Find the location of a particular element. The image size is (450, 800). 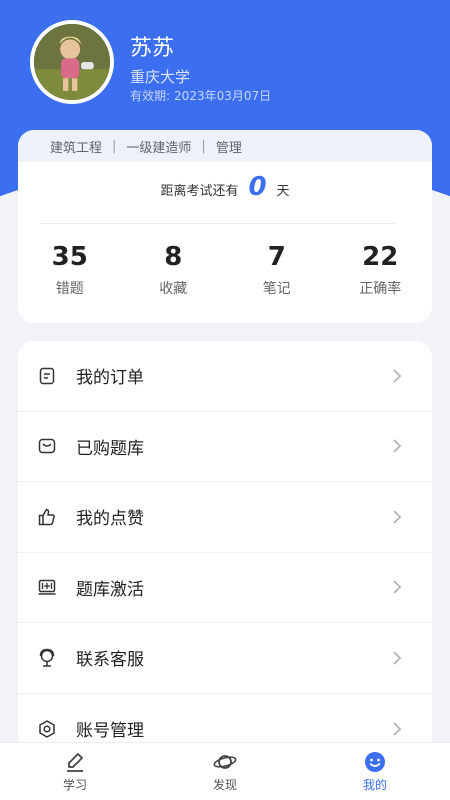

menu-item-purchased: 已购题库 is located at coordinates (225, 447).